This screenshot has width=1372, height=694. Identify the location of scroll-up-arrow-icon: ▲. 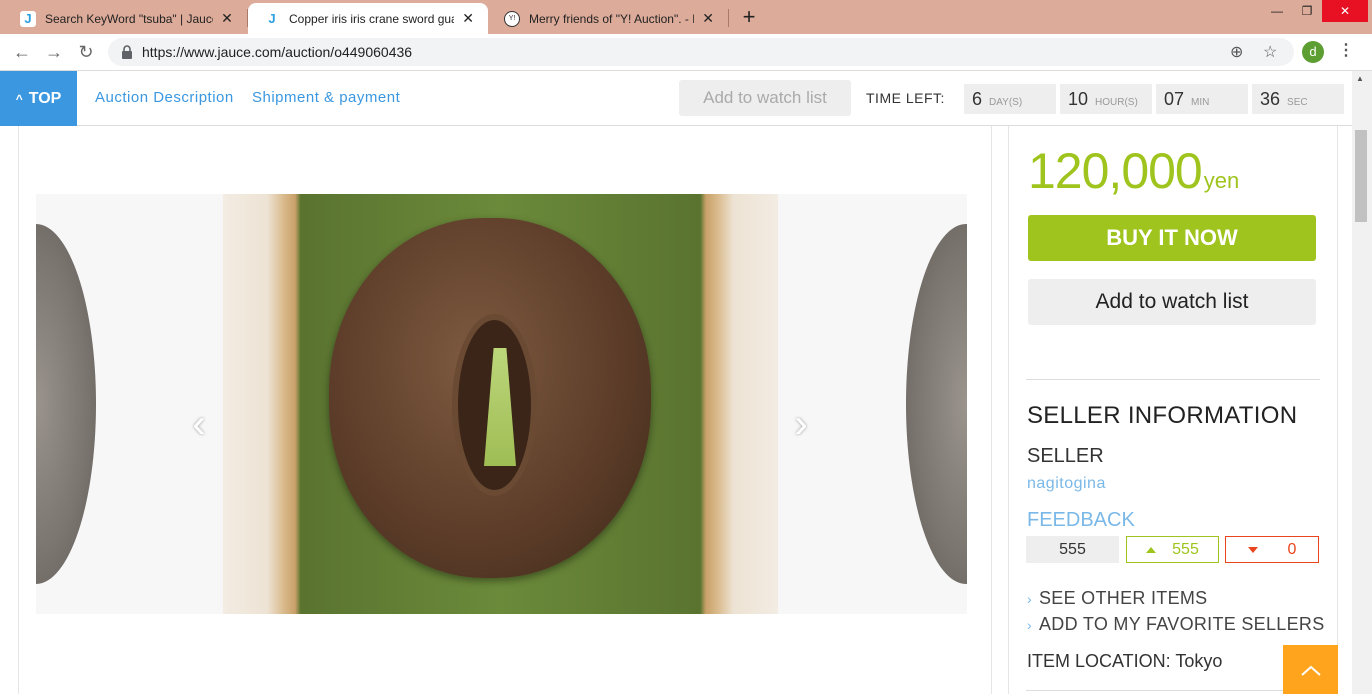
(1360, 78).